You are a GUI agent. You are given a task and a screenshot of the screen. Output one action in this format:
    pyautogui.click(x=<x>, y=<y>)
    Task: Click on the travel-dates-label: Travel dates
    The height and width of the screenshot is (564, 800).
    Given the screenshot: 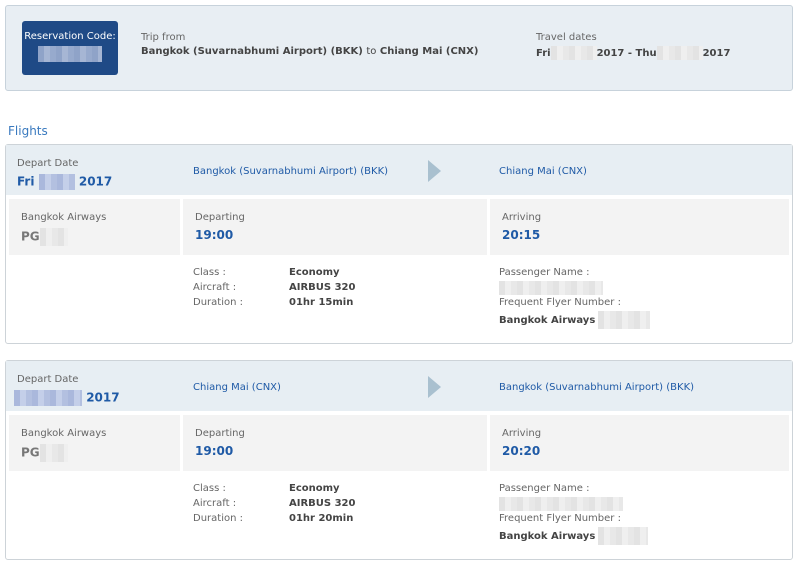 What is the action you would take?
    pyautogui.click(x=566, y=37)
    